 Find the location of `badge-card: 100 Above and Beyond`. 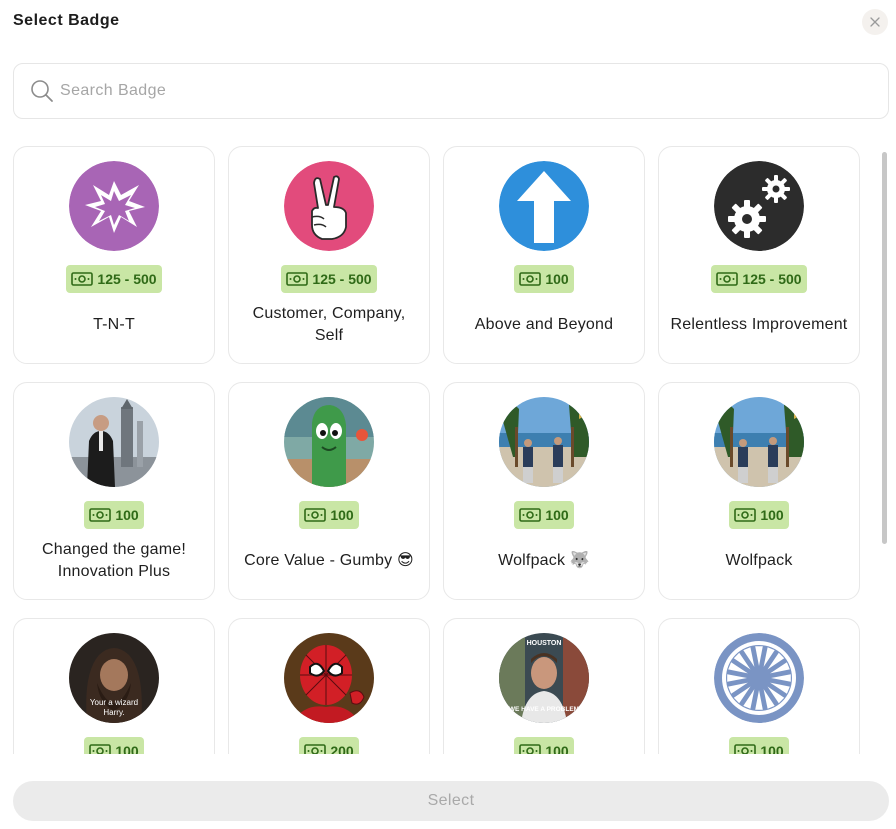

badge-card: 100 Above and Beyond is located at coordinates (544, 255).